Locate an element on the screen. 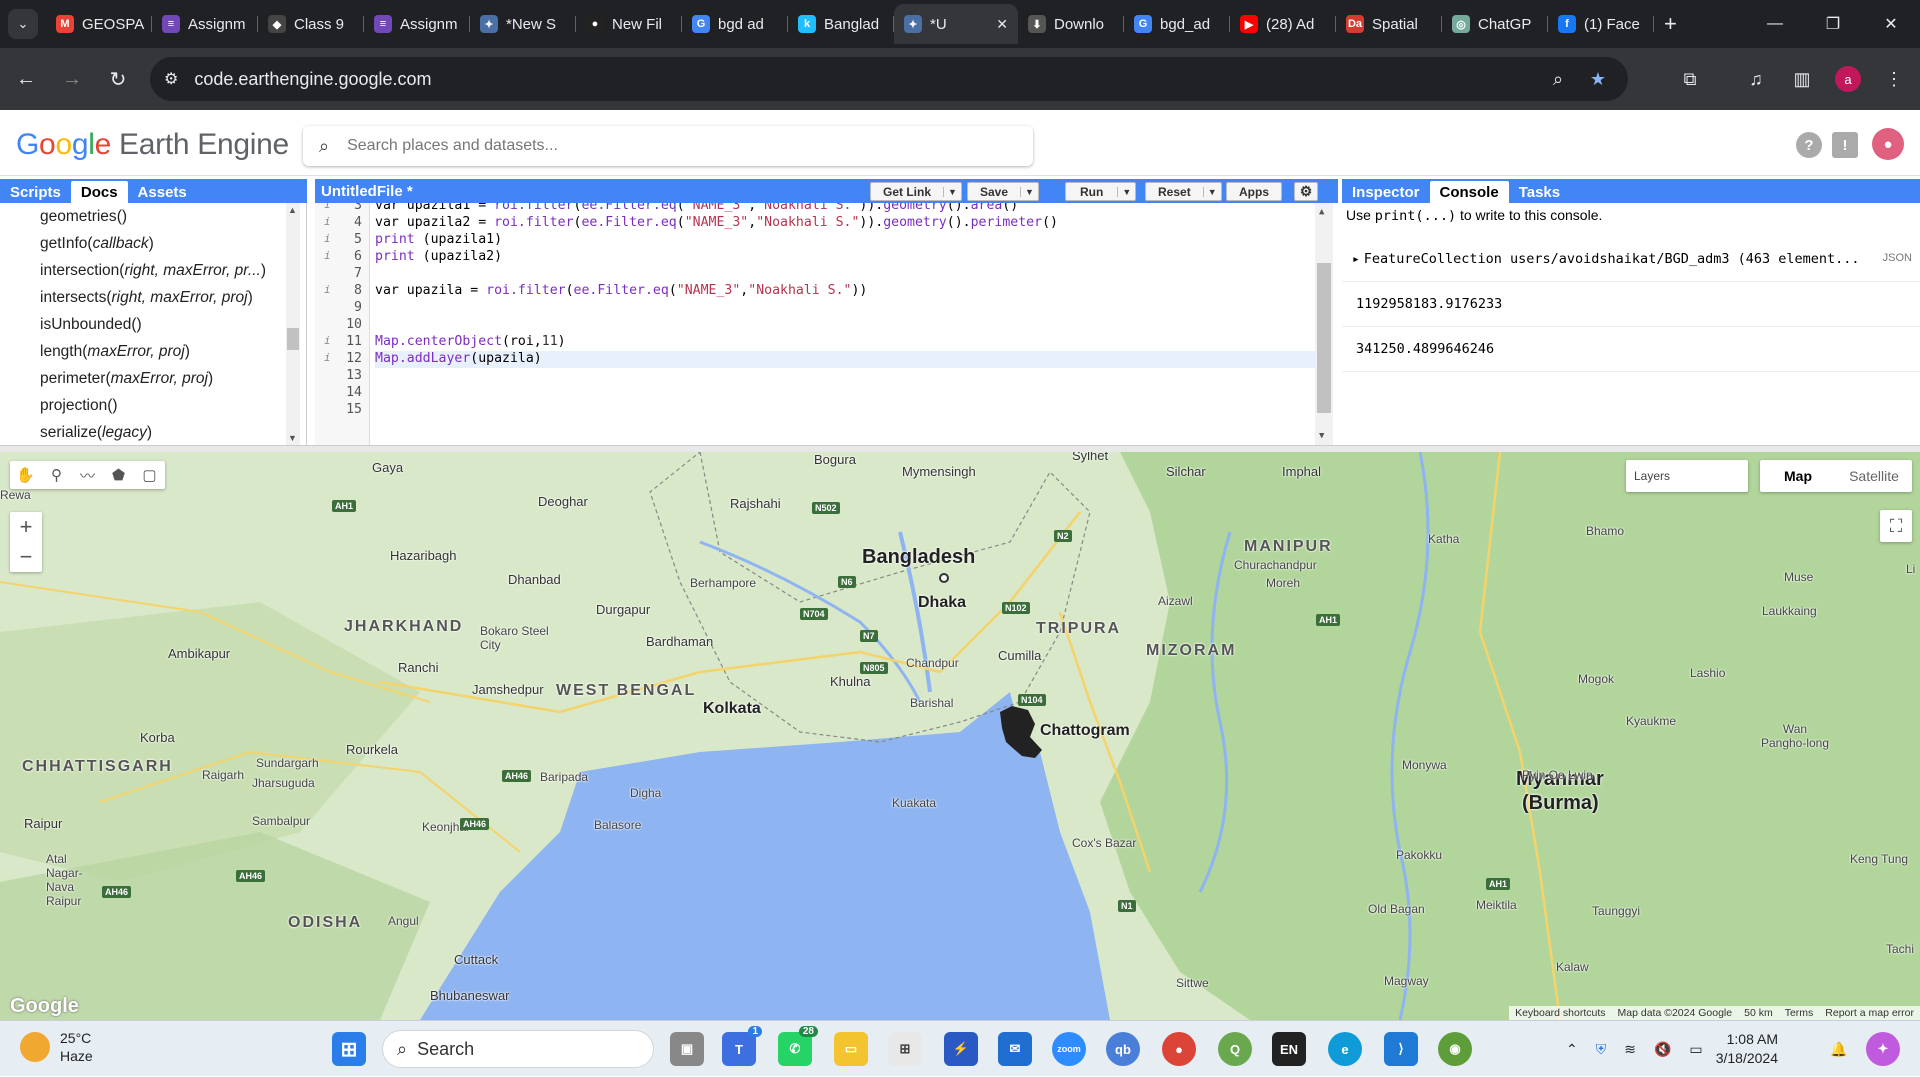 This screenshot has height=1077, width=1920. fullscreen-icon: ⛶ is located at coordinates (1896, 526).